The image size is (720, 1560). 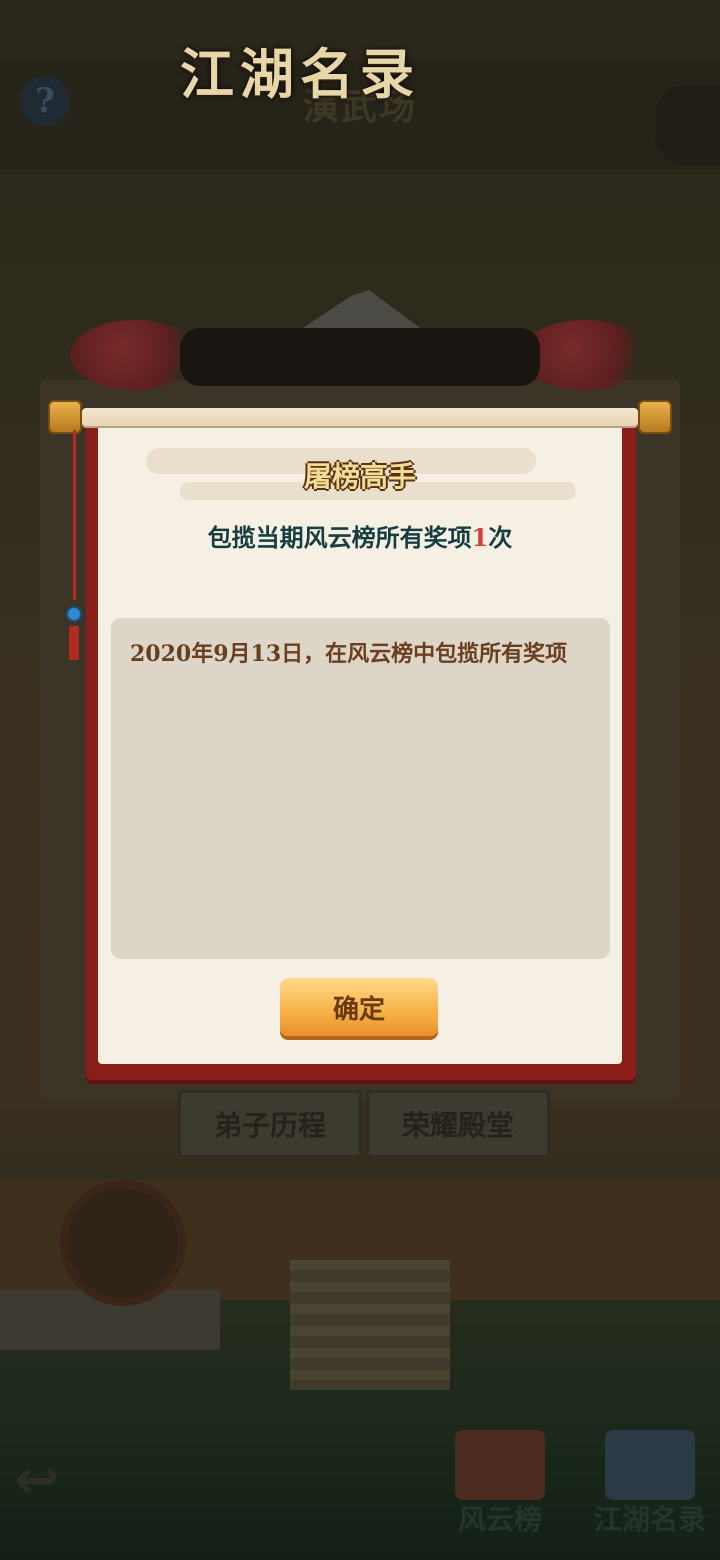 What do you see at coordinates (370, 1325) in the screenshot?
I see `background-stairs` at bounding box center [370, 1325].